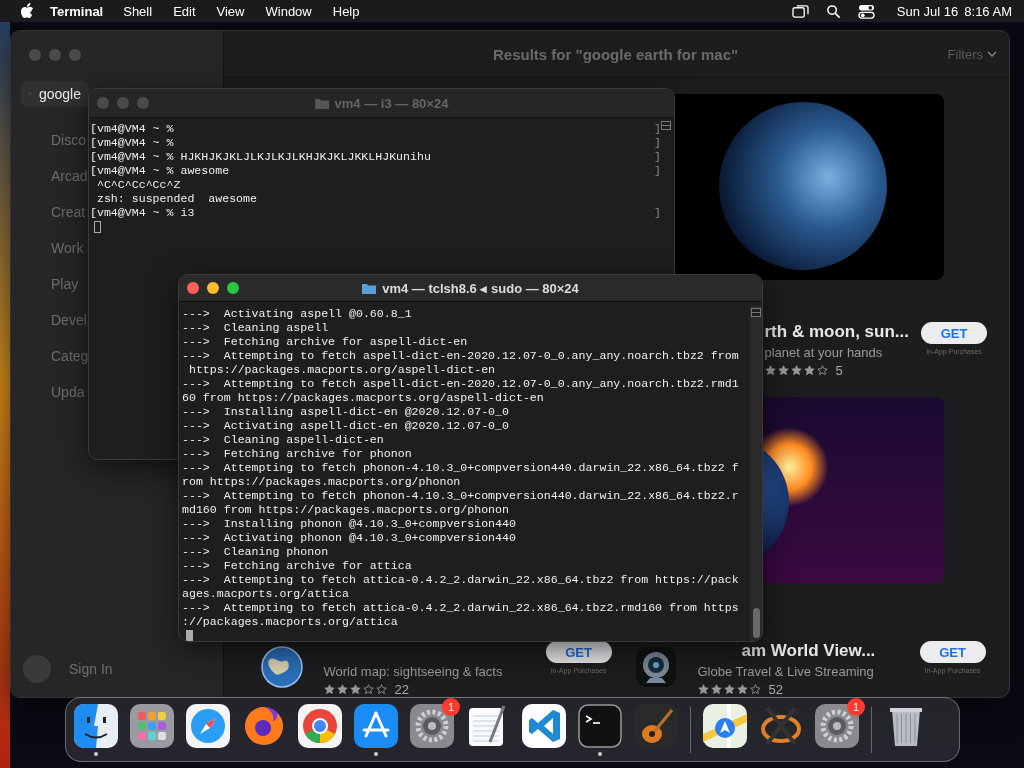 This screenshot has height=768, width=1024. Describe the element at coordinates (320, 725) in the screenshot. I see `tricolor-ring-icon` at that location.